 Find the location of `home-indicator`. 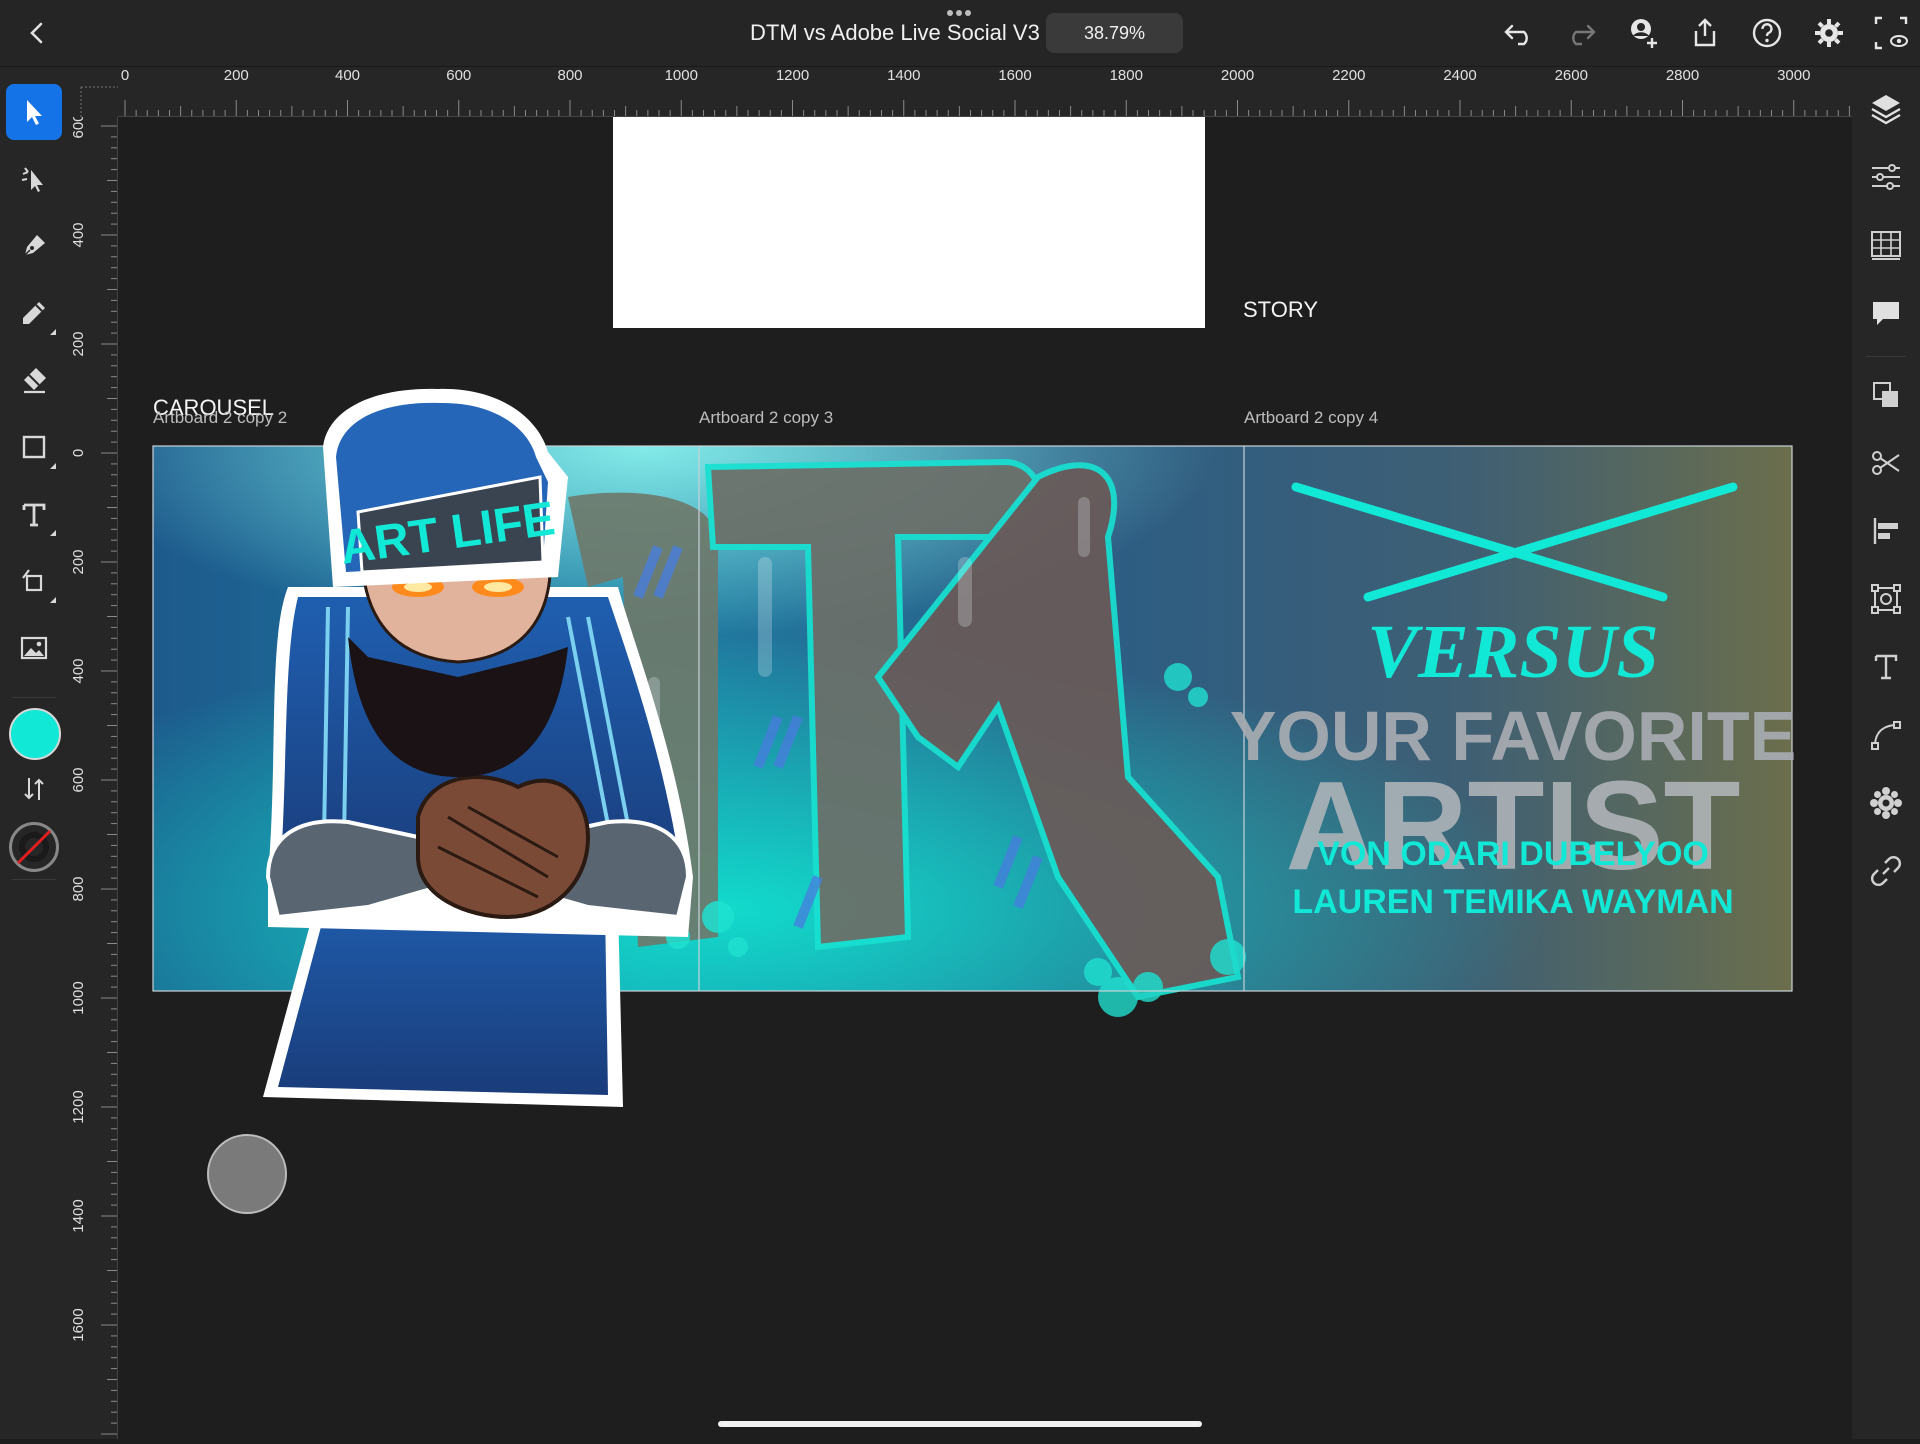

home-indicator is located at coordinates (960, 1424).